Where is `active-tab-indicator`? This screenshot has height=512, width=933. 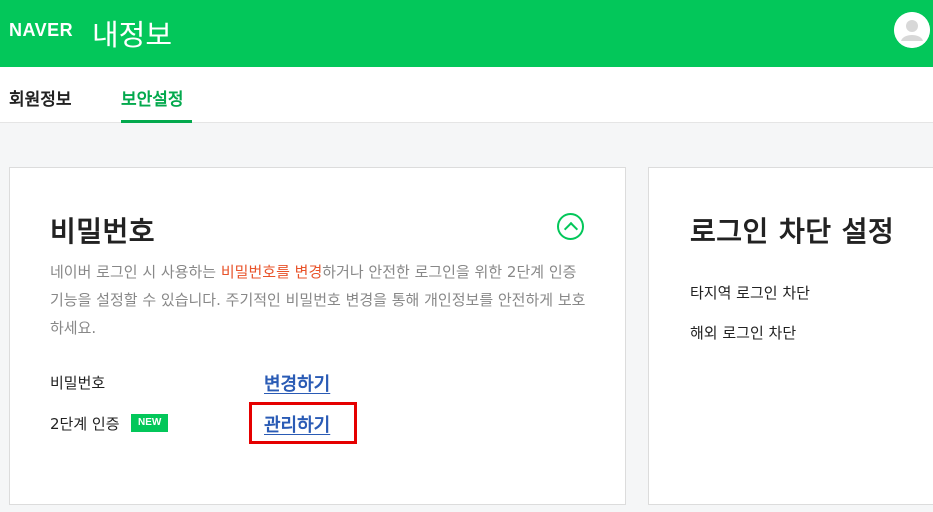 active-tab-indicator is located at coordinates (156, 121).